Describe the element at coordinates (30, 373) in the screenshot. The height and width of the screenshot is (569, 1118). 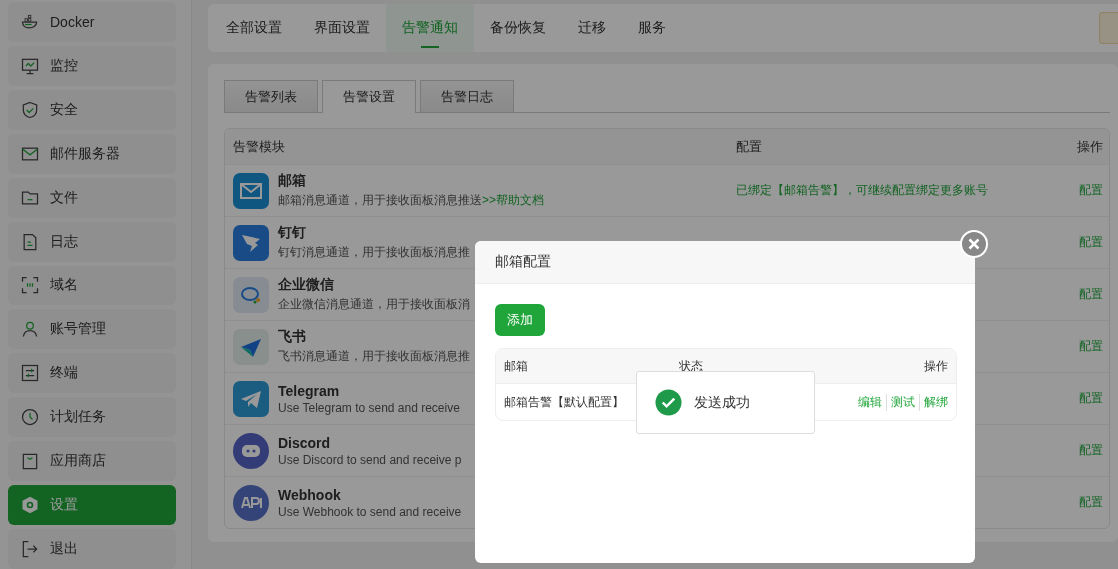
I see `sliders-icon` at that location.